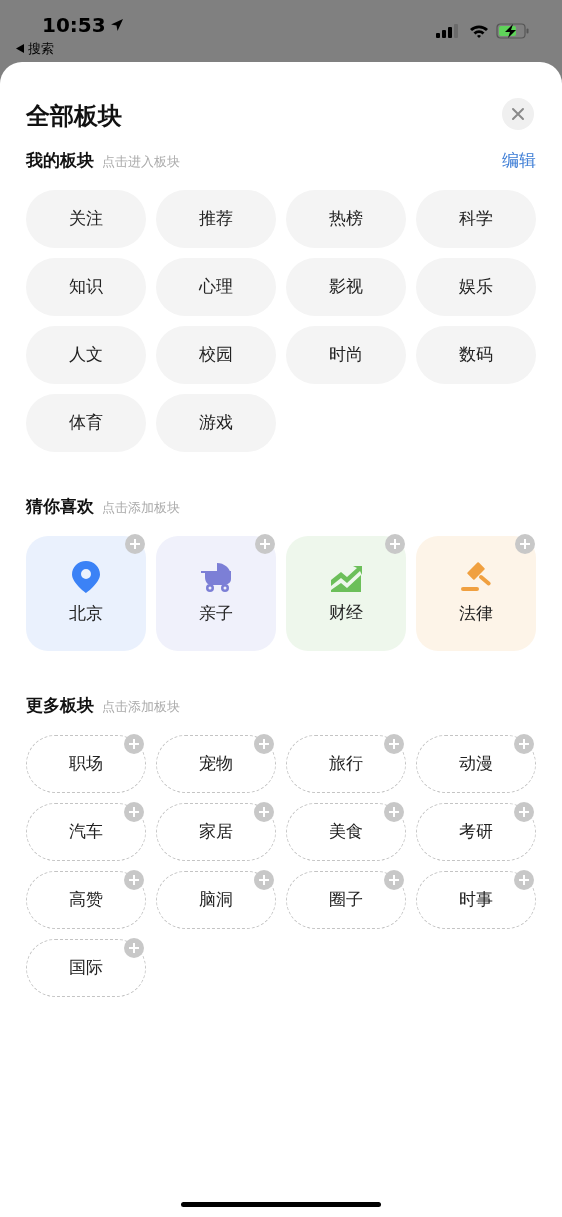 Image resolution: width=562 pixels, height=1217 pixels. I want to click on section-hint: 点击进入板块, so click(141, 162).